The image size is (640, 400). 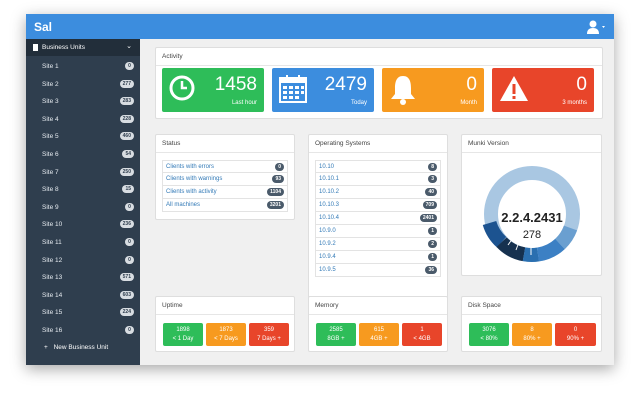 What do you see at coordinates (378, 192) in the screenshot?
I see `os-version-row: 10.10.2 40` at bounding box center [378, 192].